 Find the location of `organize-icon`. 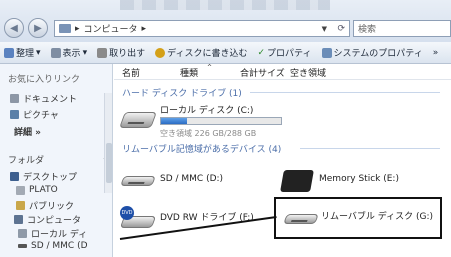

organize-icon is located at coordinates (9, 52).